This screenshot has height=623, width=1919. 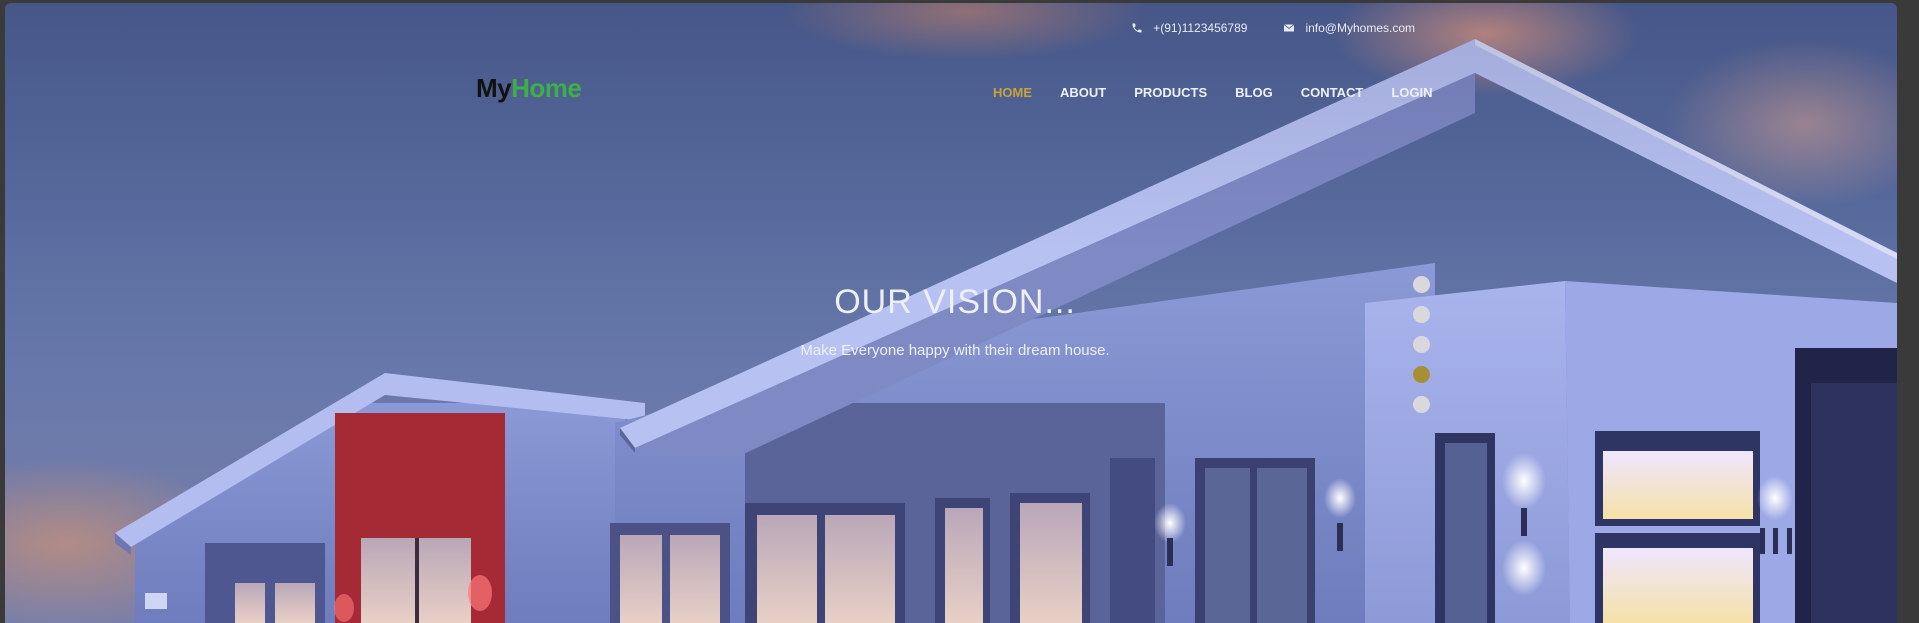 I want to click on site-logo: MyHome, so click(x=529, y=88).